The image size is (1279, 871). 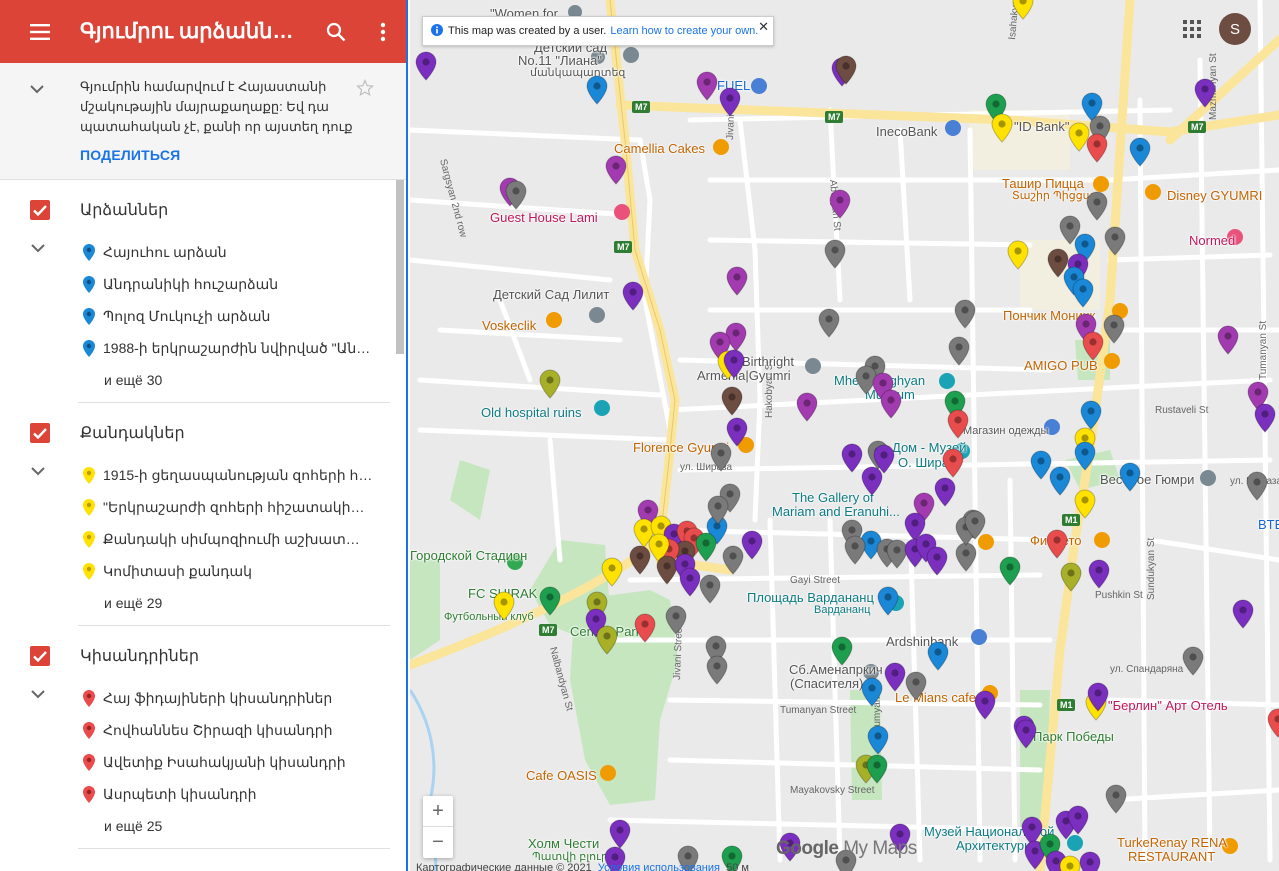 What do you see at coordinates (223, 155) in the screenshot?
I see `share-button: ПОДЕЛИТЬСЯ` at bounding box center [223, 155].